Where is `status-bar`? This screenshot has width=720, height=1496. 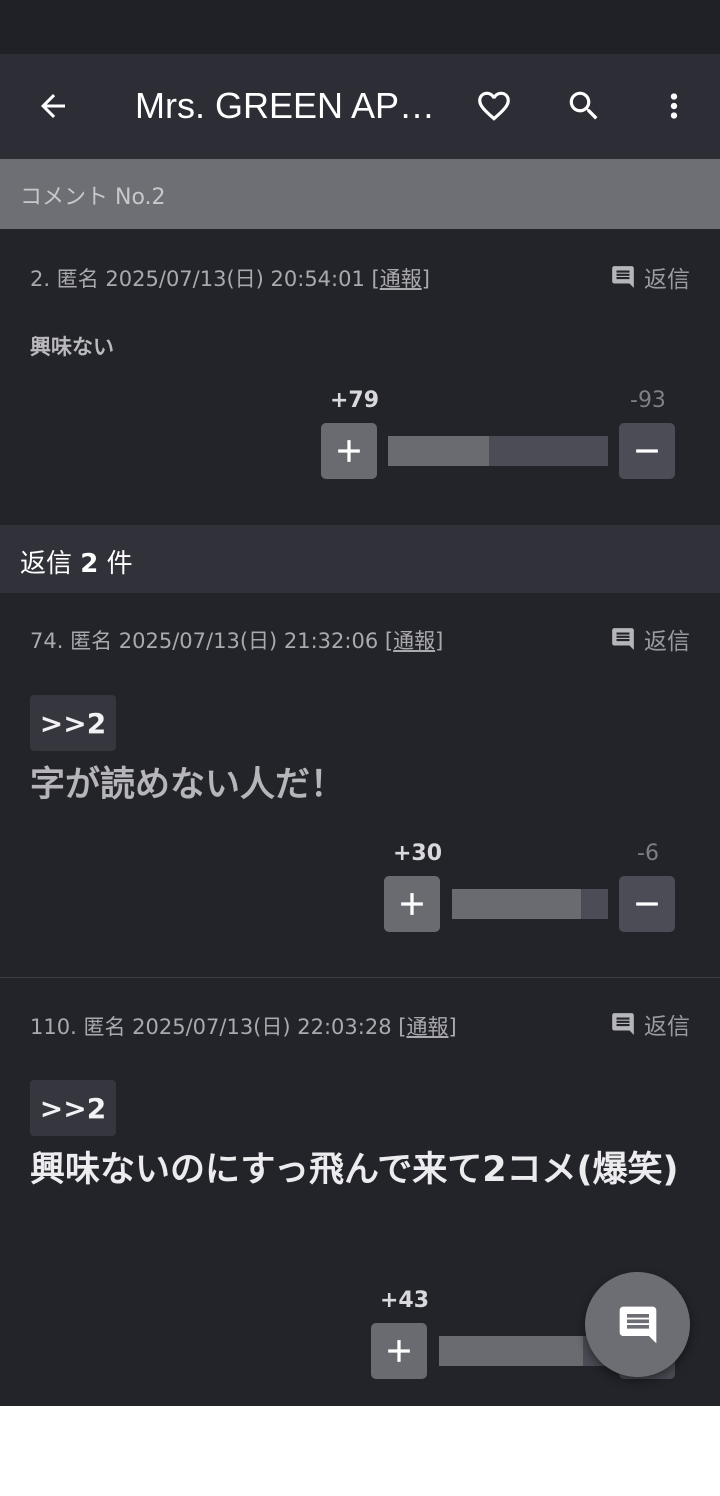
status-bar is located at coordinates (360, 27).